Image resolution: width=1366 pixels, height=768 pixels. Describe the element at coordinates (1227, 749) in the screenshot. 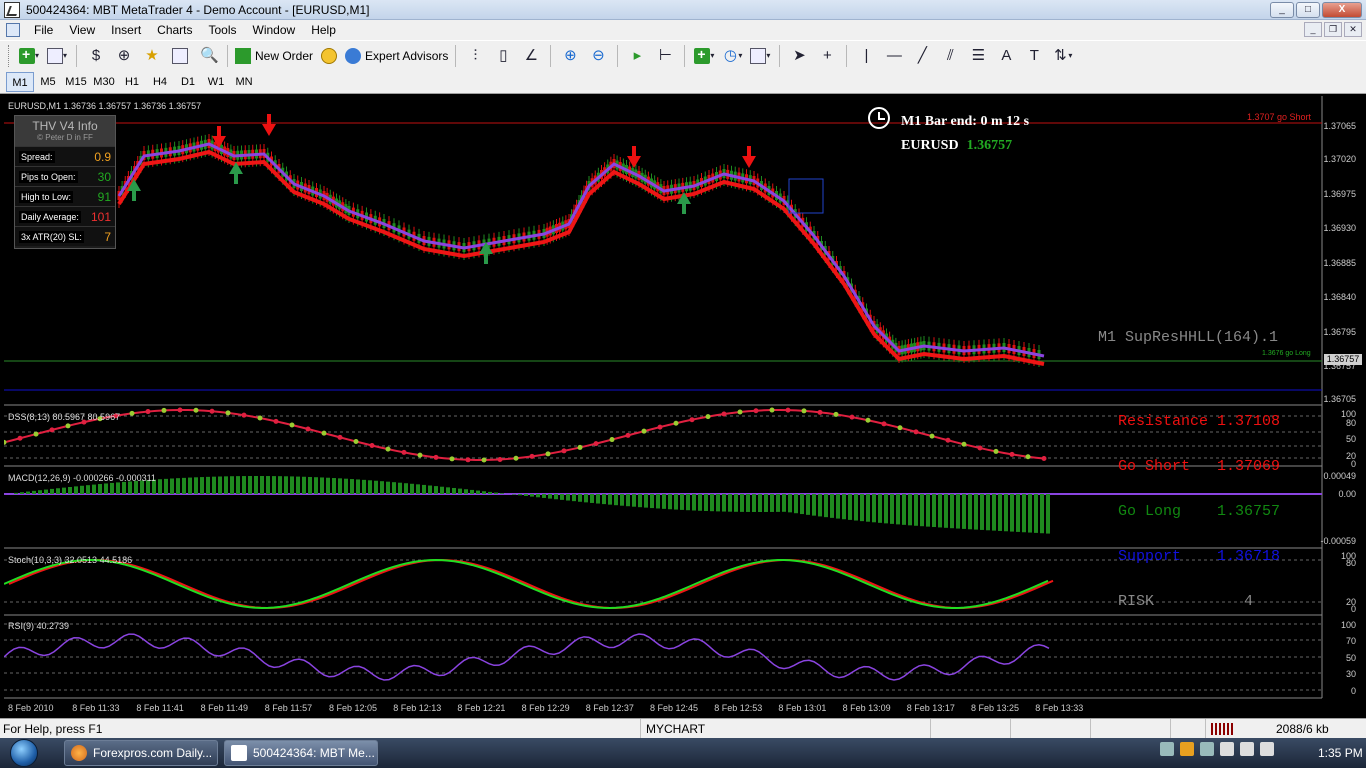

I see `device-tray-icon` at that location.